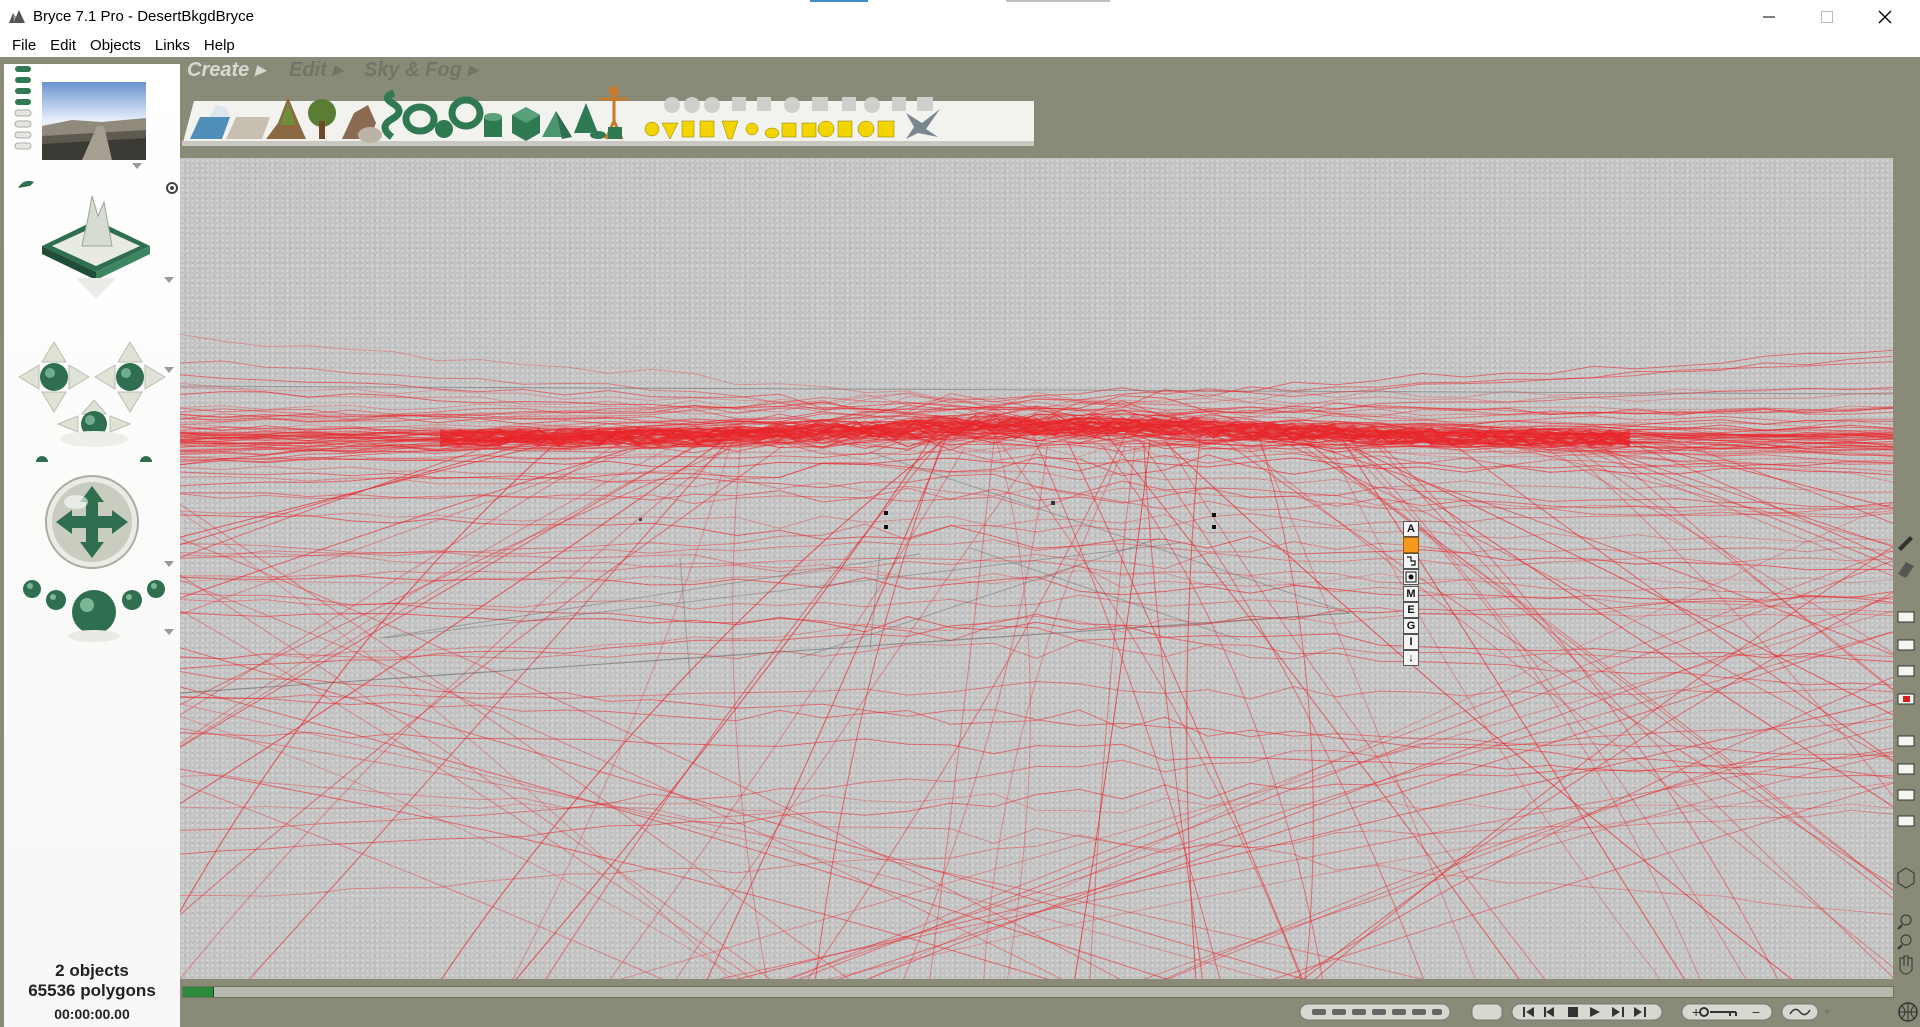 The width and height of the screenshot is (1920, 1027). I want to click on maximize-button, so click(1827, 16).